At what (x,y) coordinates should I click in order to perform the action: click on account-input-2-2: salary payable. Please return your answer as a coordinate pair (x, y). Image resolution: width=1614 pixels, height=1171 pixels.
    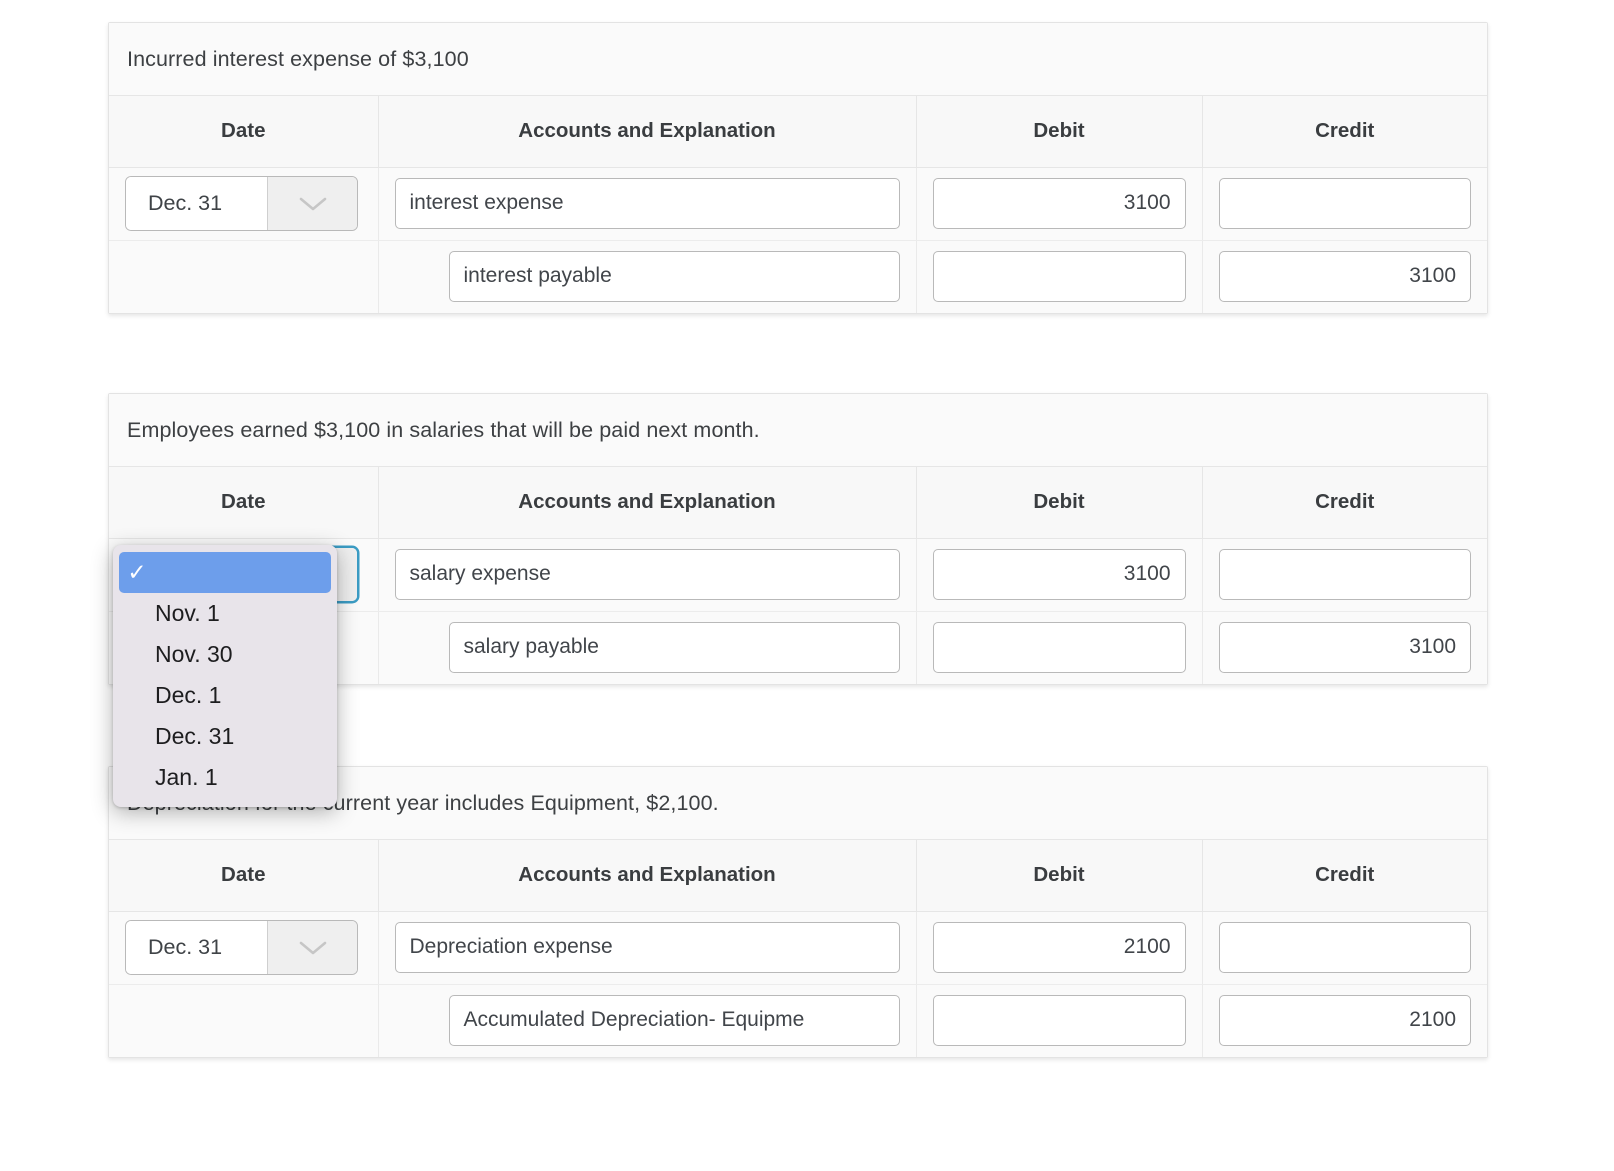
    Looking at the image, I should click on (674, 648).